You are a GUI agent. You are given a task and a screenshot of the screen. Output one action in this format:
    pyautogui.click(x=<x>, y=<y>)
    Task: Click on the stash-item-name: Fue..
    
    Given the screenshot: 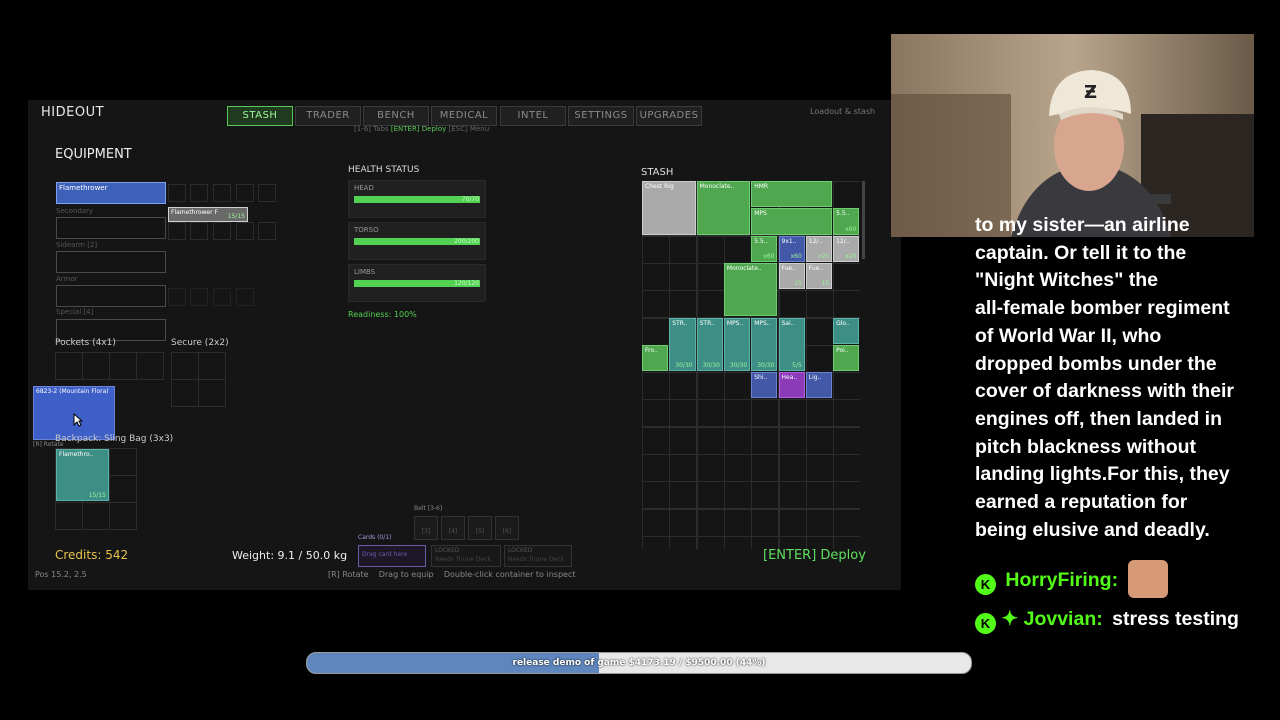 What is the action you would take?
    pyautogui.click(x=788, y=268)
    